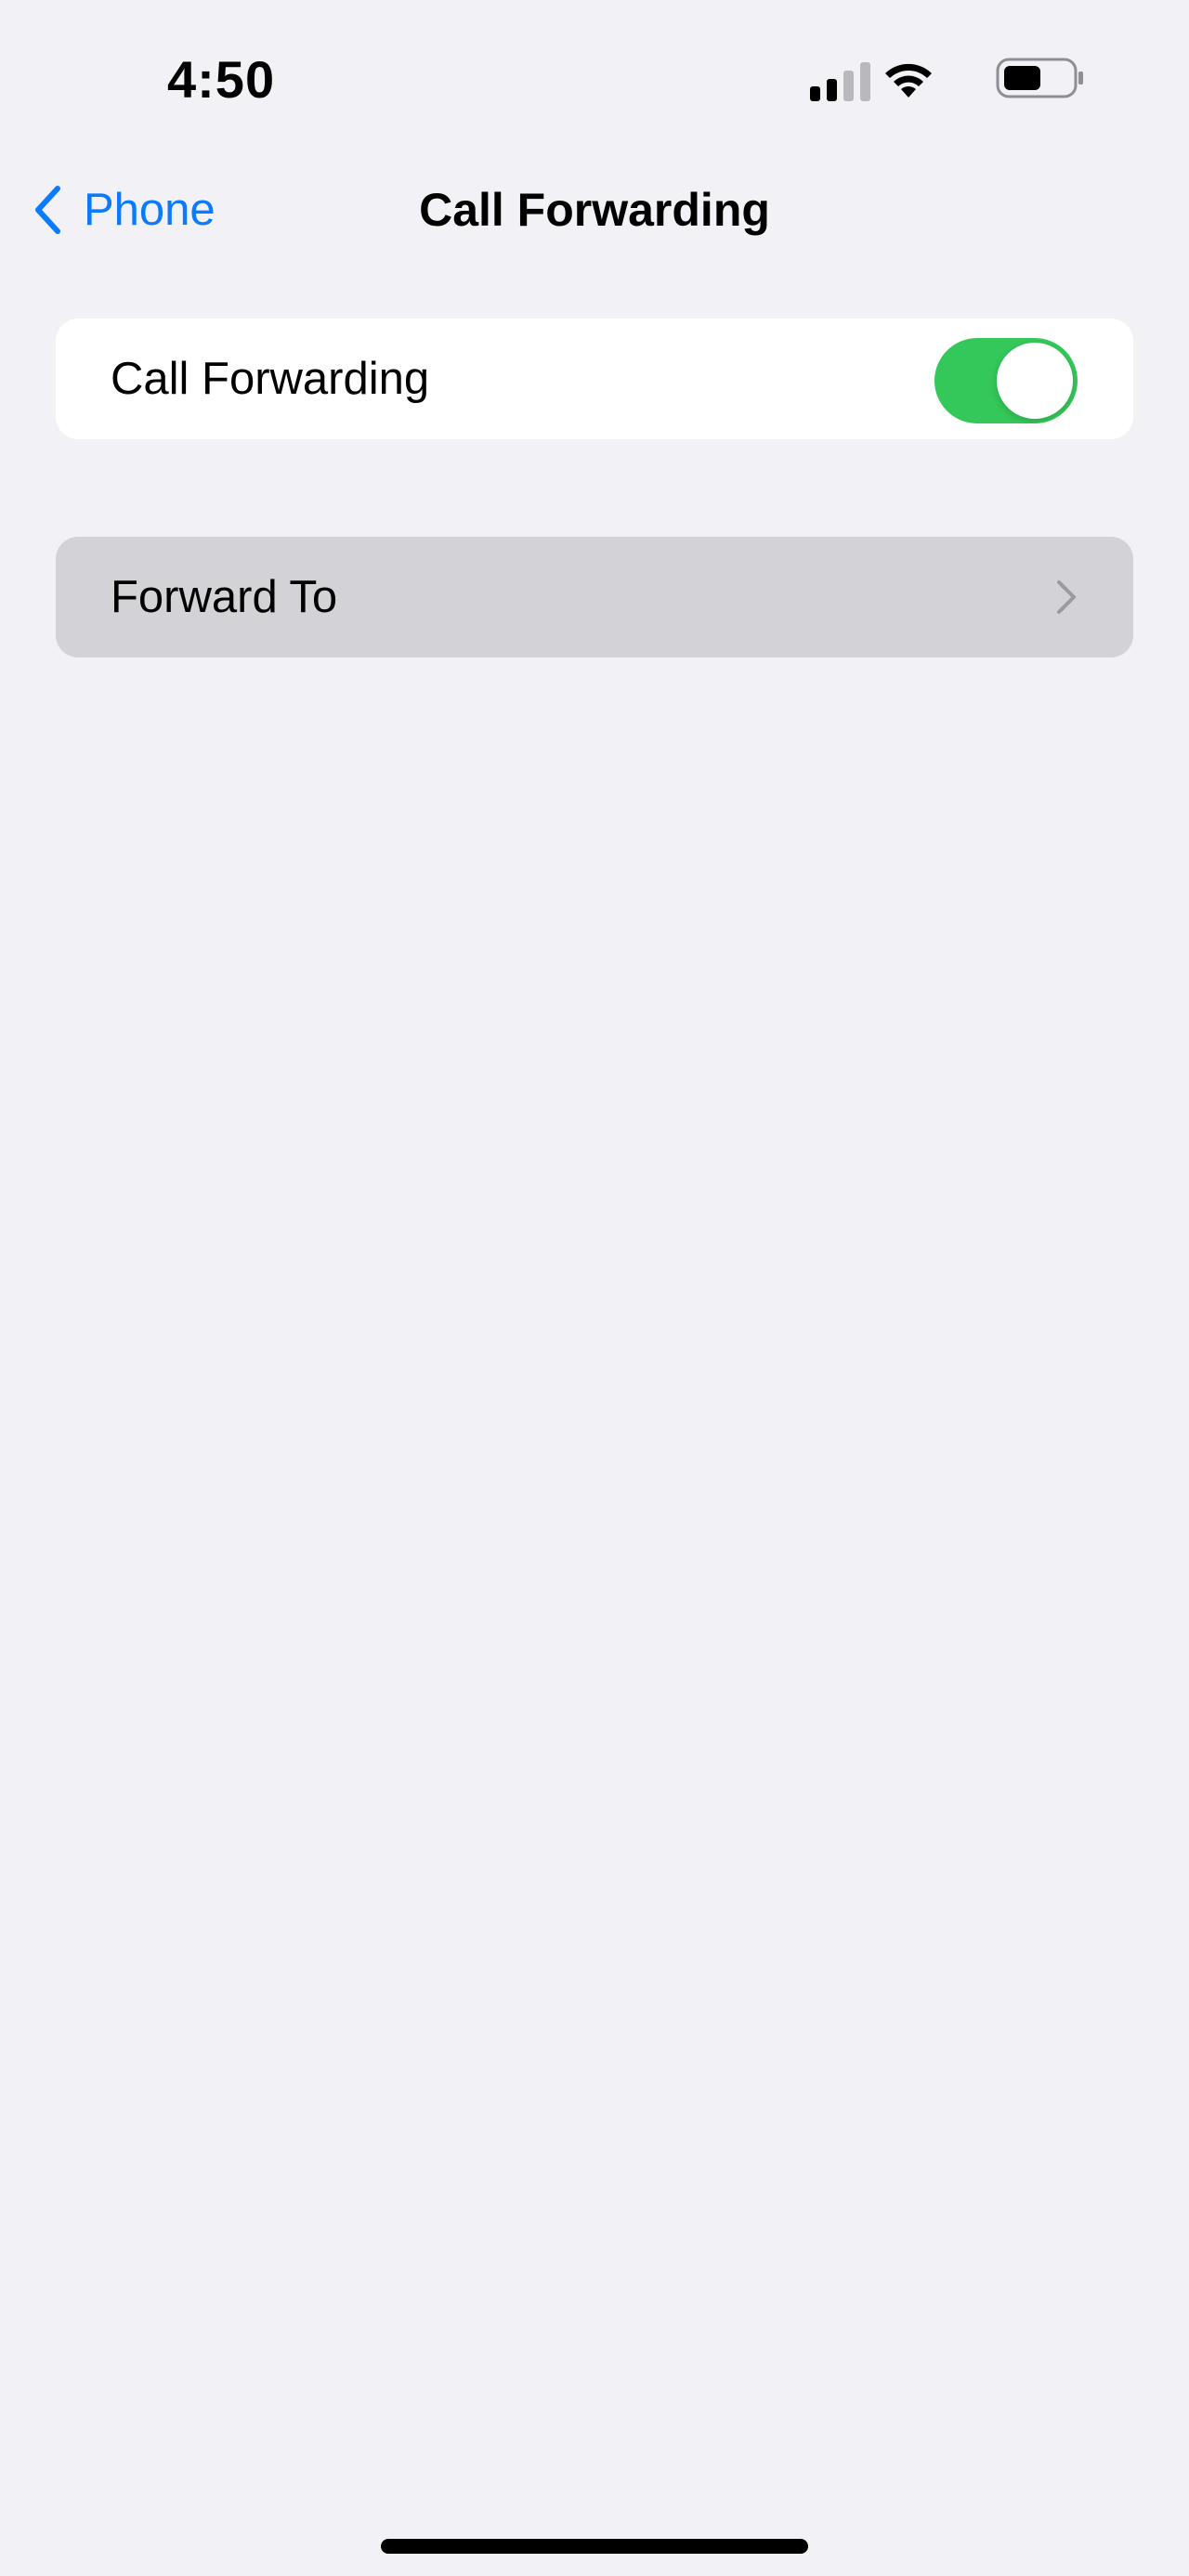 This screenshot has height=2576, width=1189. Describe the element at coordinates (909, 81) in the screenshot. I see `wifi-icon` at that location.